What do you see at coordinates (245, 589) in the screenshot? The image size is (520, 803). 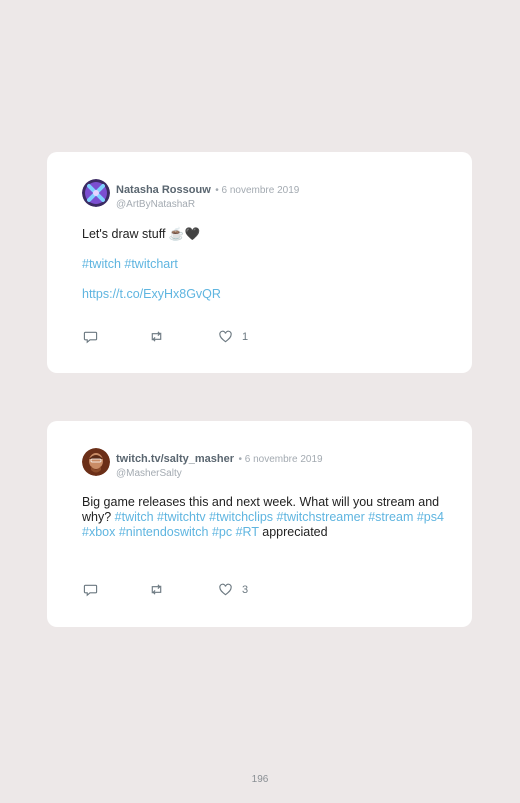 I see `like-count: 3` at bounding box center [245, 589].